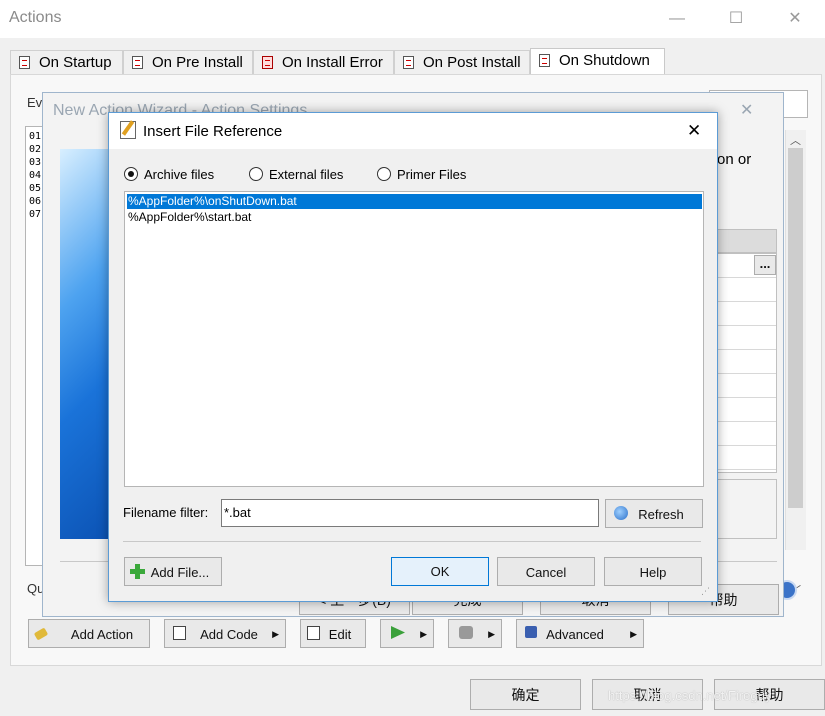 The image size is (825, 716). What do you see at coordinates (89, 633) in the screenshot?
I see `add-action-button: Add Action` at bounding box center [89, 633].